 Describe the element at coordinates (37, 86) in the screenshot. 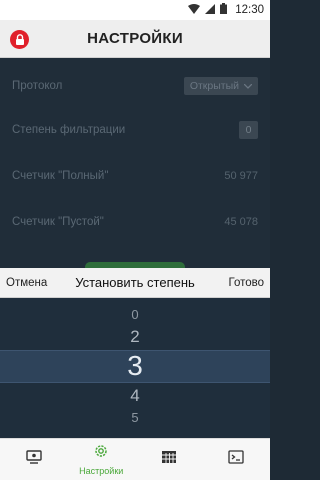

I see `protocol-label: Протокол` at that location.